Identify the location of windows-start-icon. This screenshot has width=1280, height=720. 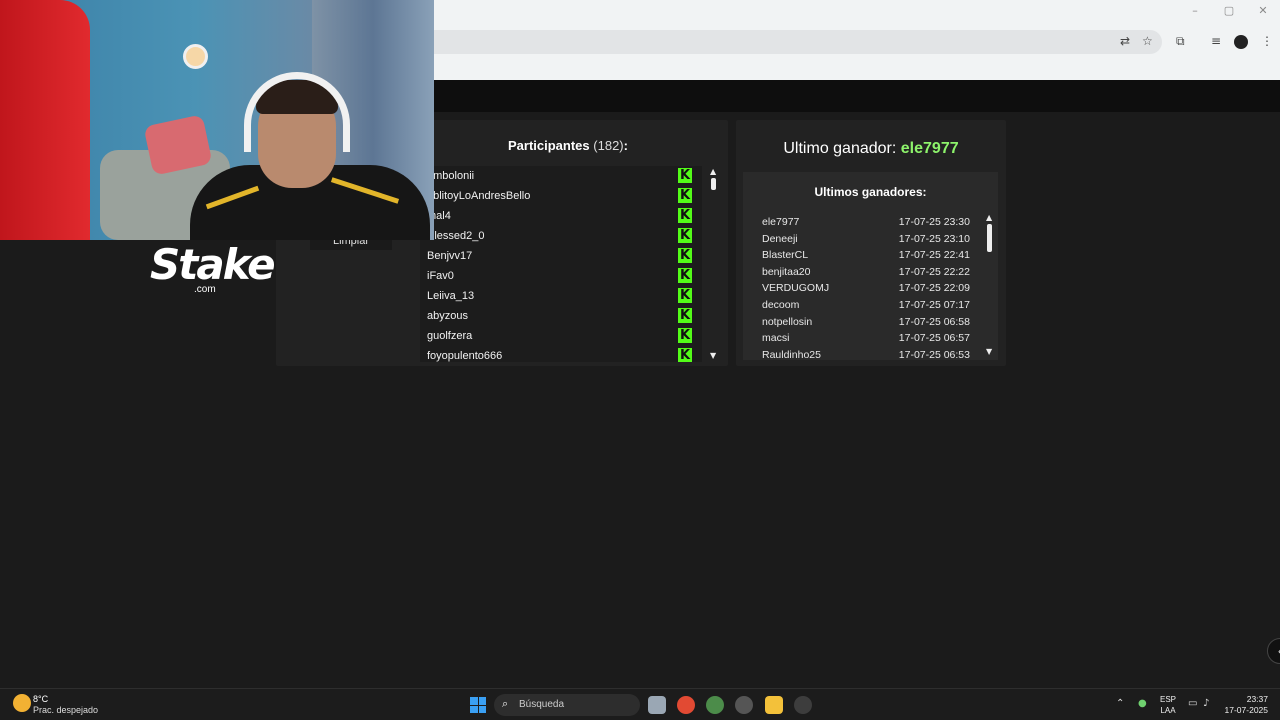
(478, 705).